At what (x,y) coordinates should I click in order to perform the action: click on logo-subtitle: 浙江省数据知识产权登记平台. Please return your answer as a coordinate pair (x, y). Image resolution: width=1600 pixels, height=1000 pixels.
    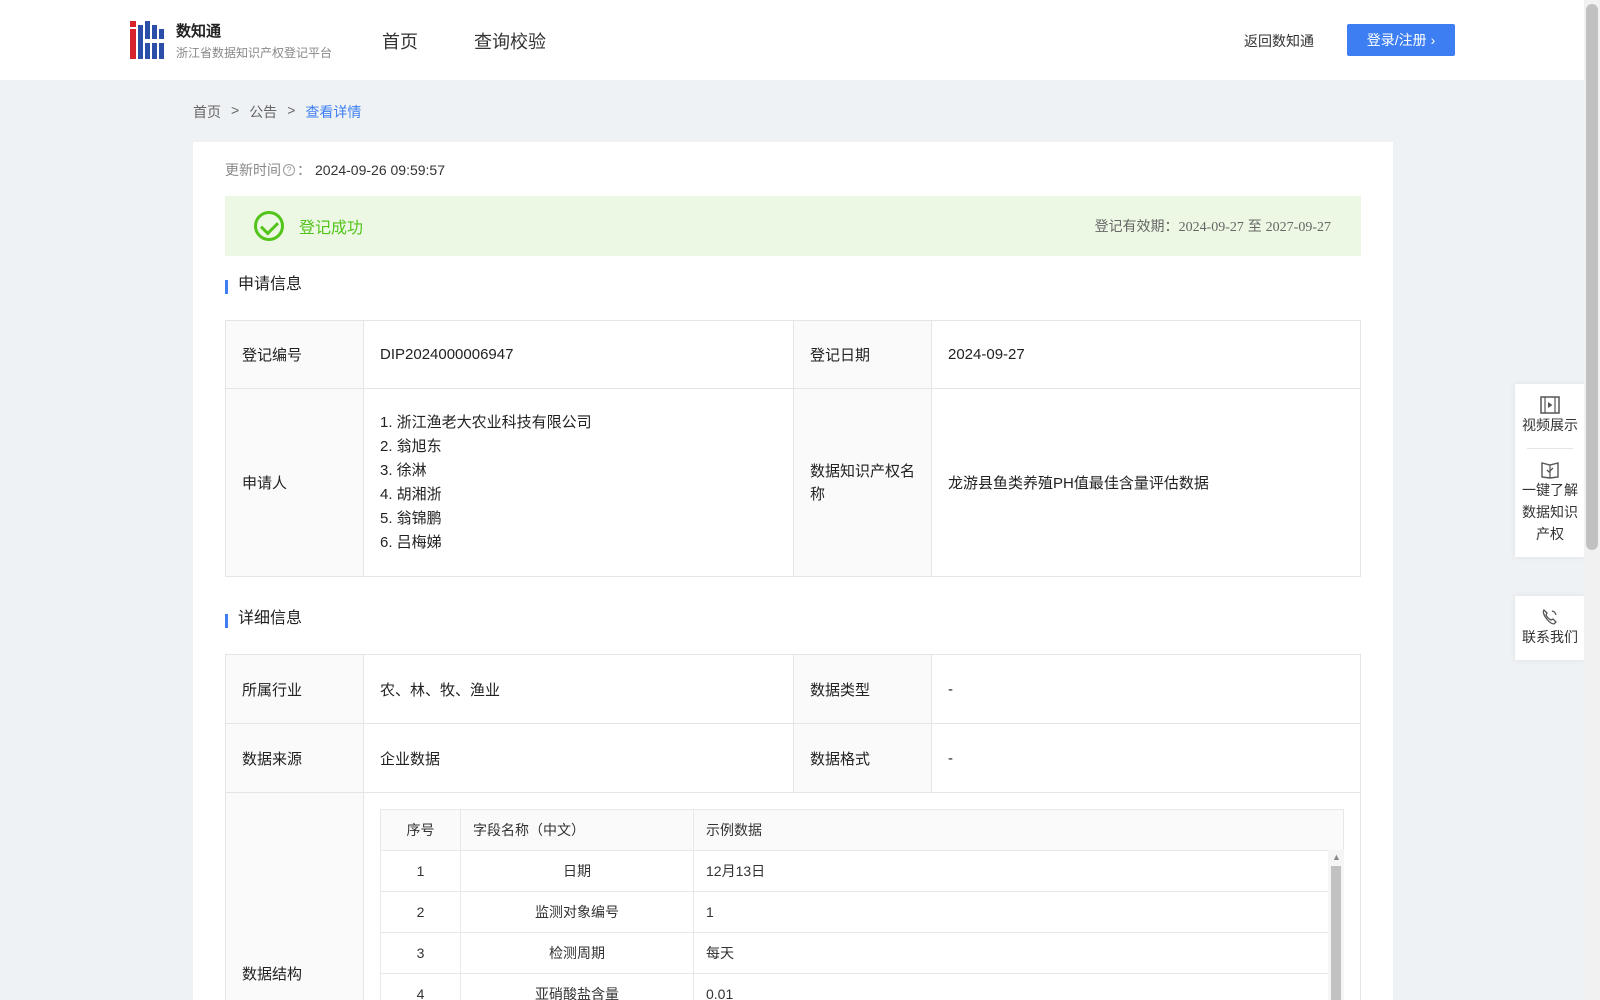
    Looking at the image, I should click on (254, 53).